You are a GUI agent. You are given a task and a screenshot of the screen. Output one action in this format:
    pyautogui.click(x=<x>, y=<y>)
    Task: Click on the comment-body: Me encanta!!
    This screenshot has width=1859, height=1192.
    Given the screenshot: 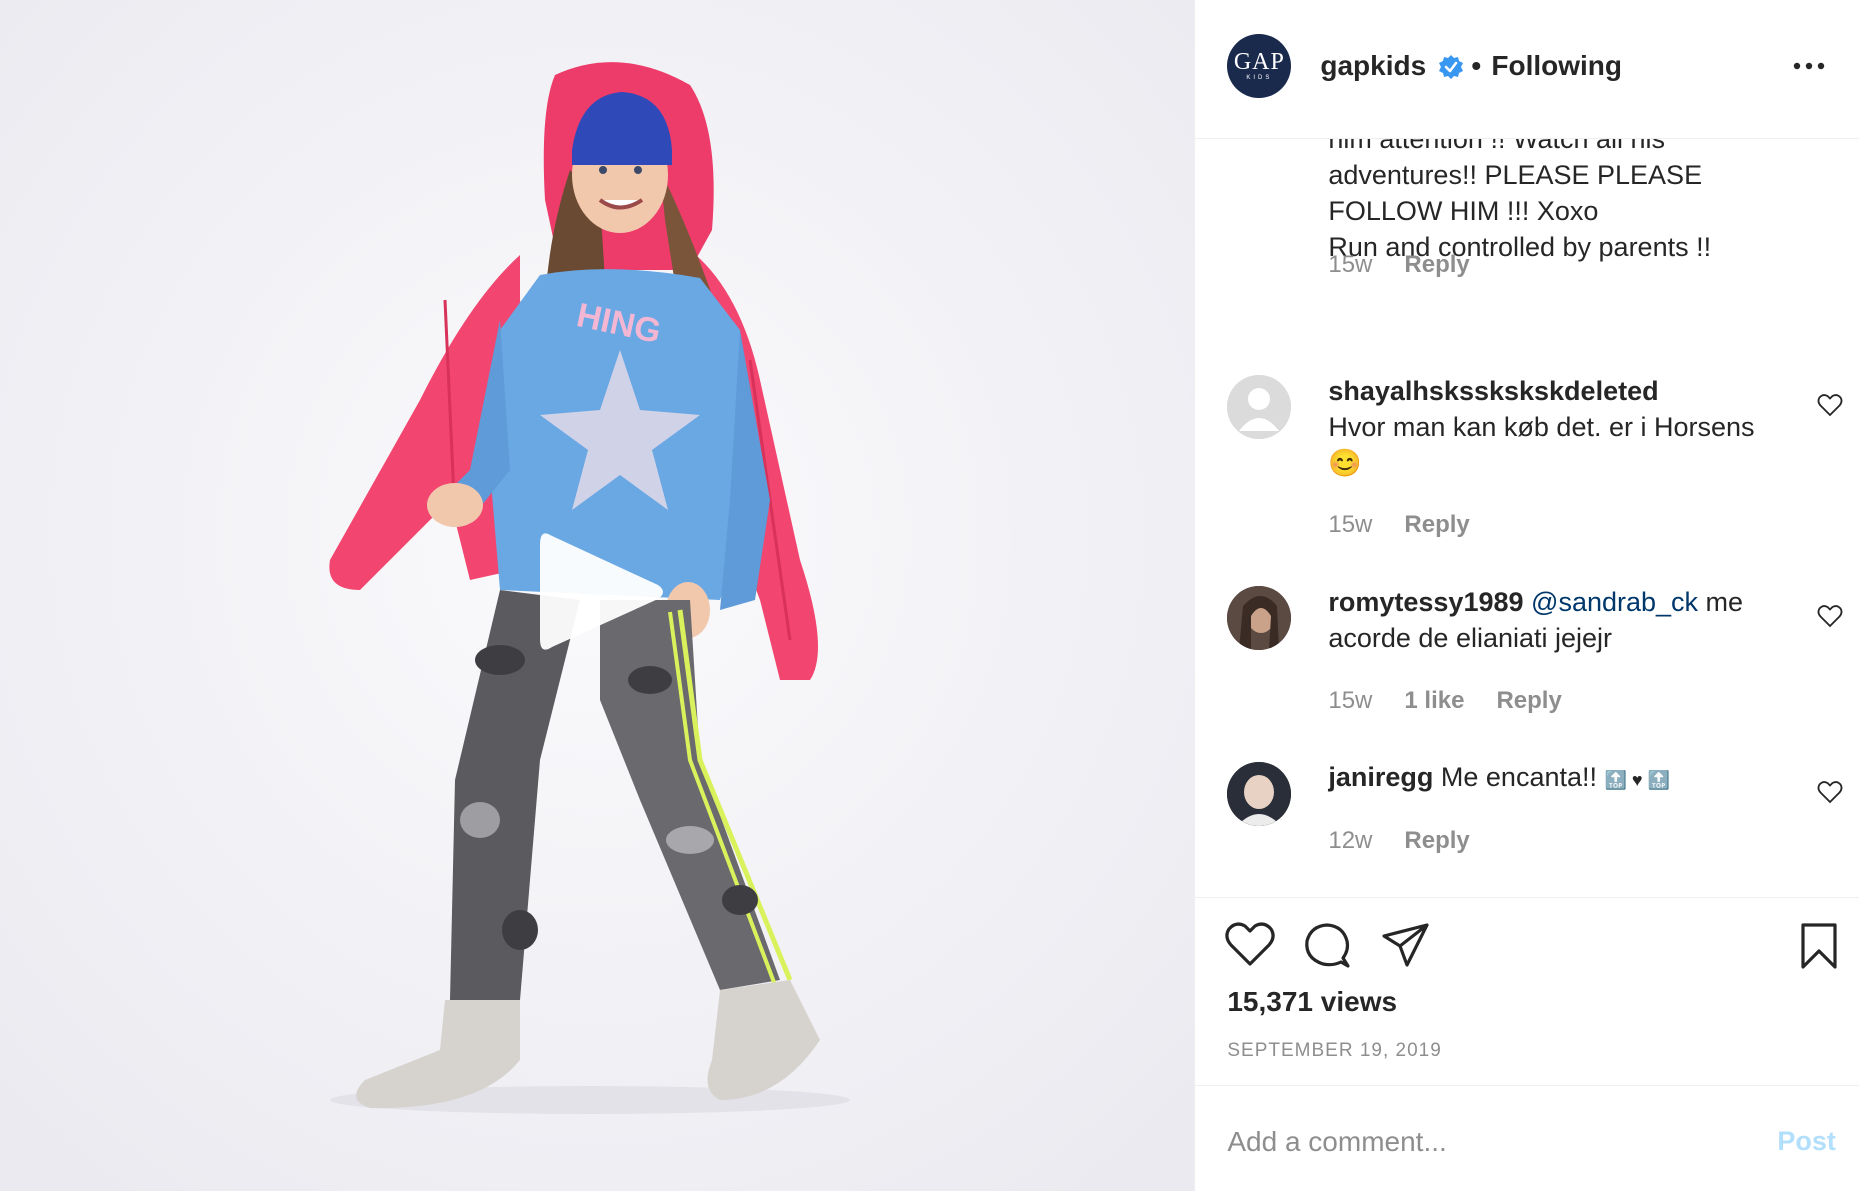 What is the action you would take?
    pyautogui.click(x=1518, y=777)
    